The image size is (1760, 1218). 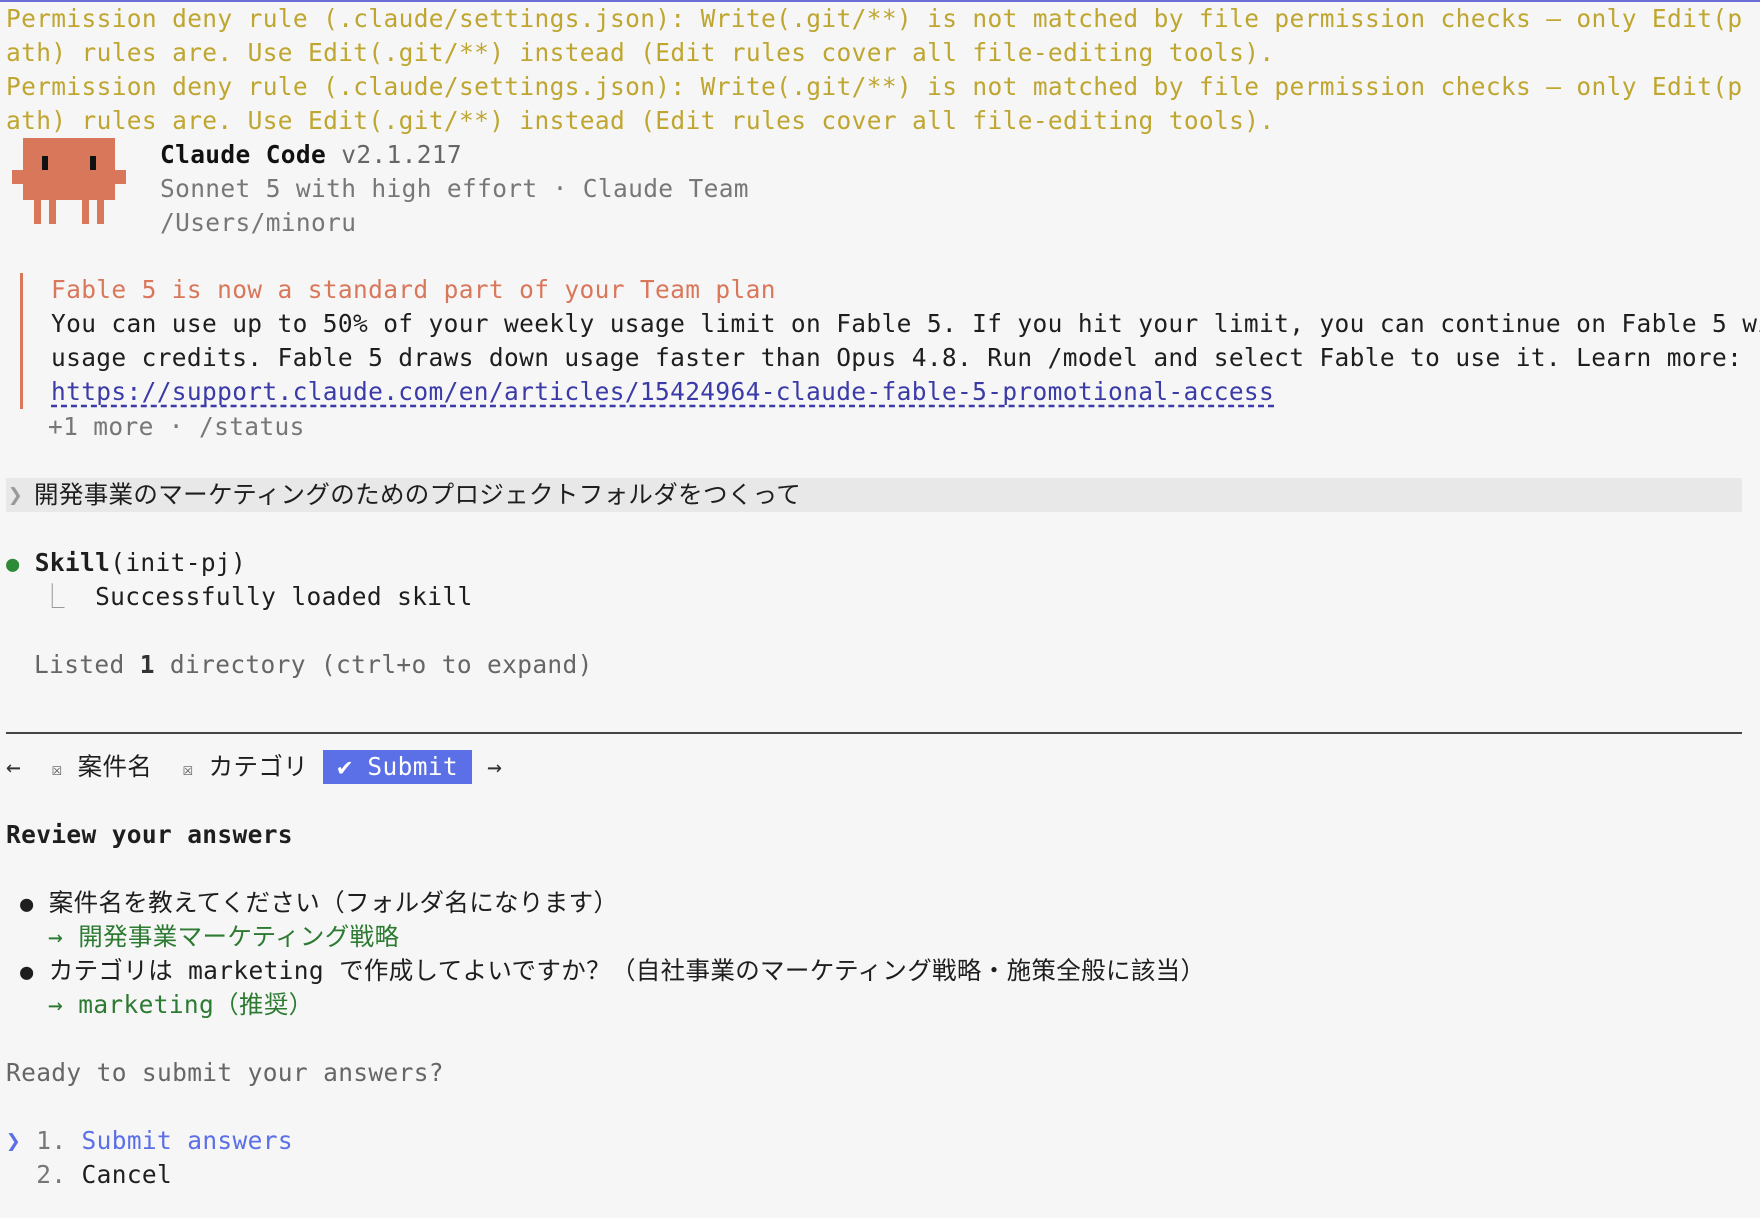 I want to click on option-number: 2., so click(x=51, y=1174).